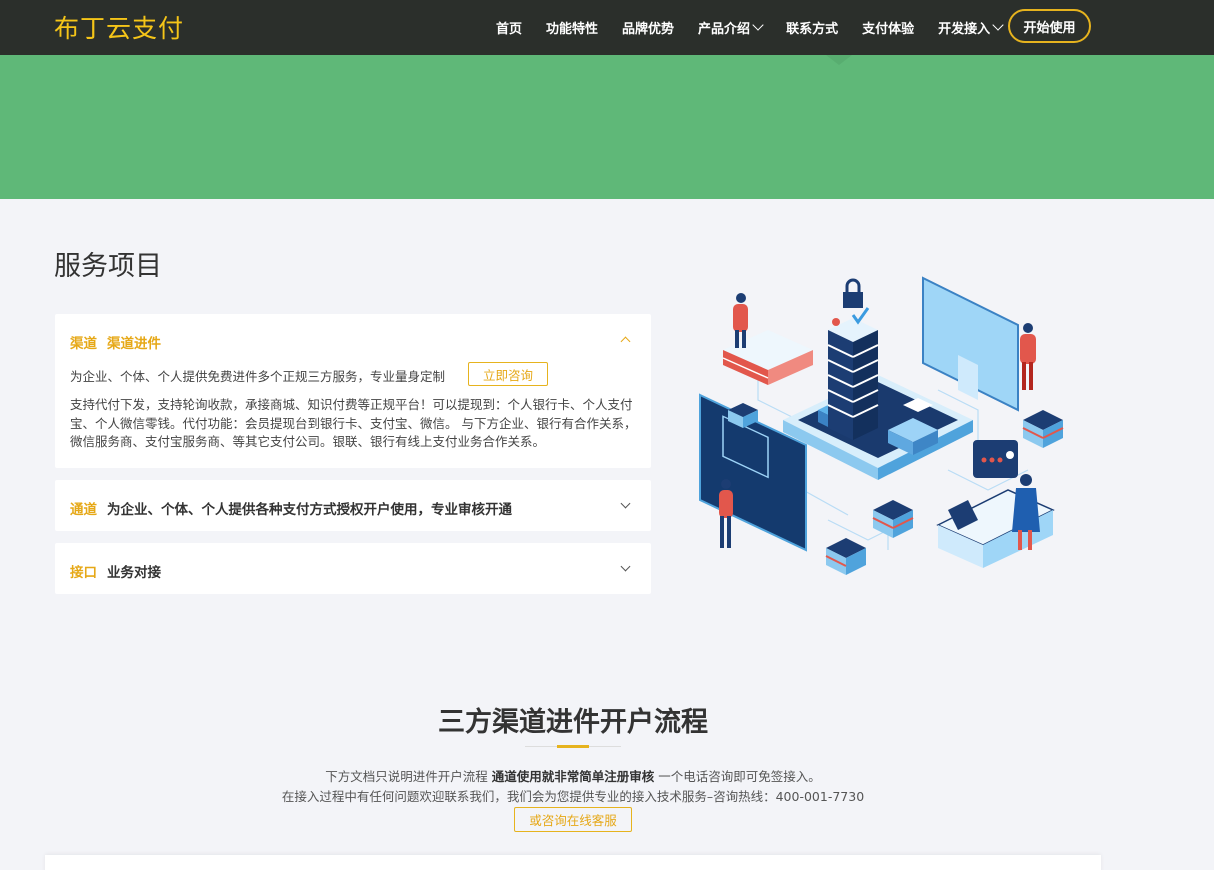 Image resolution: width=1214 pixels, height=870 pixels. What do you see at coordinates (83, 344) in the screenshot?
I see `panel-tag: 渠道` at bounding box center [83, 344].